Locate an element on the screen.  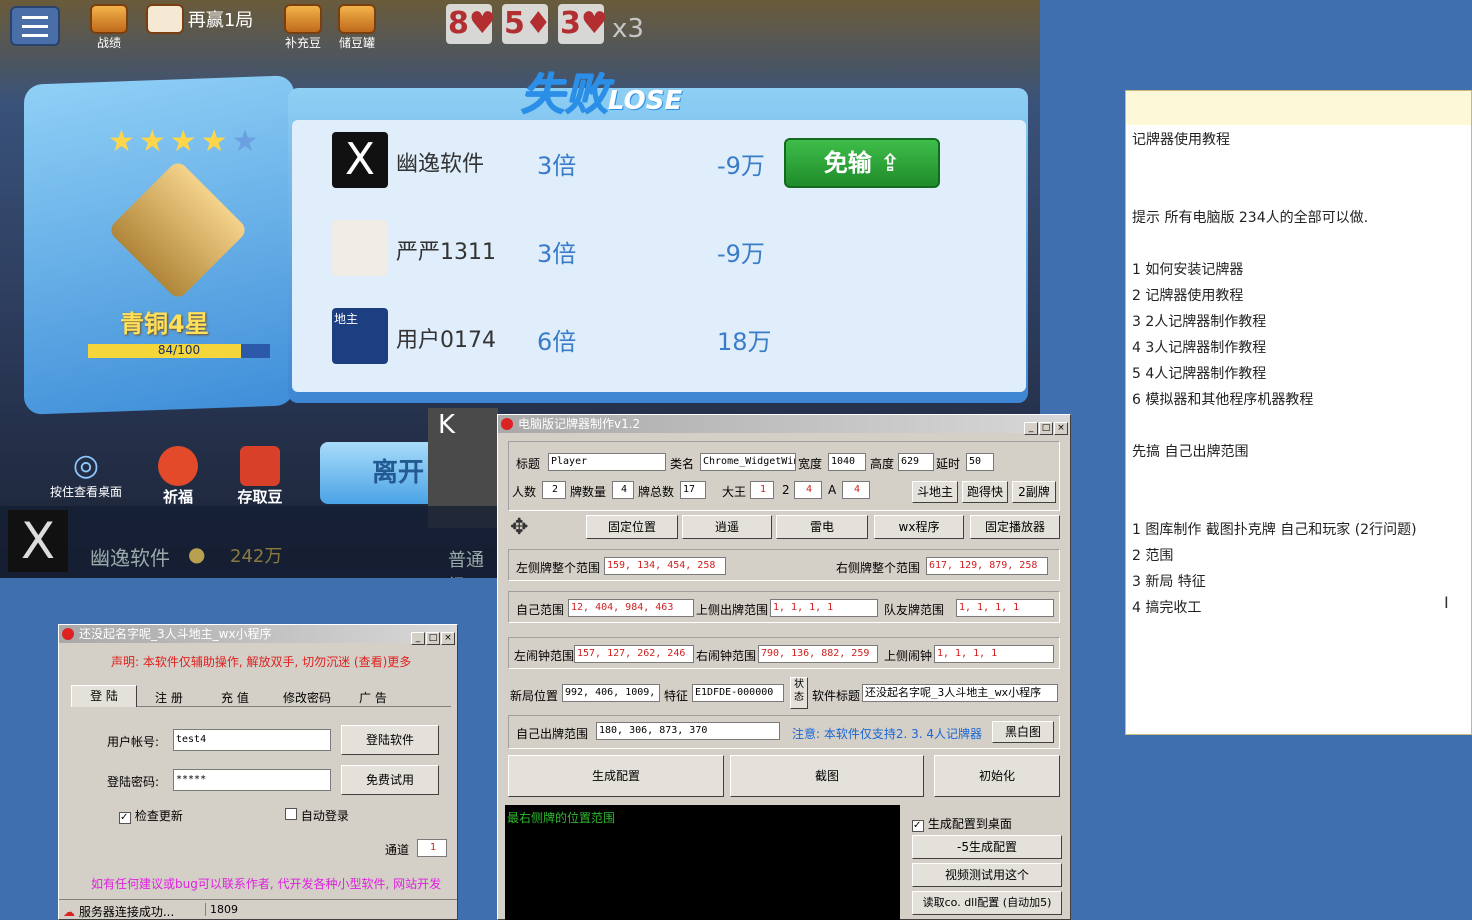
auto-login-checkbox: 自动登录 is located at coordinates (317, 815).